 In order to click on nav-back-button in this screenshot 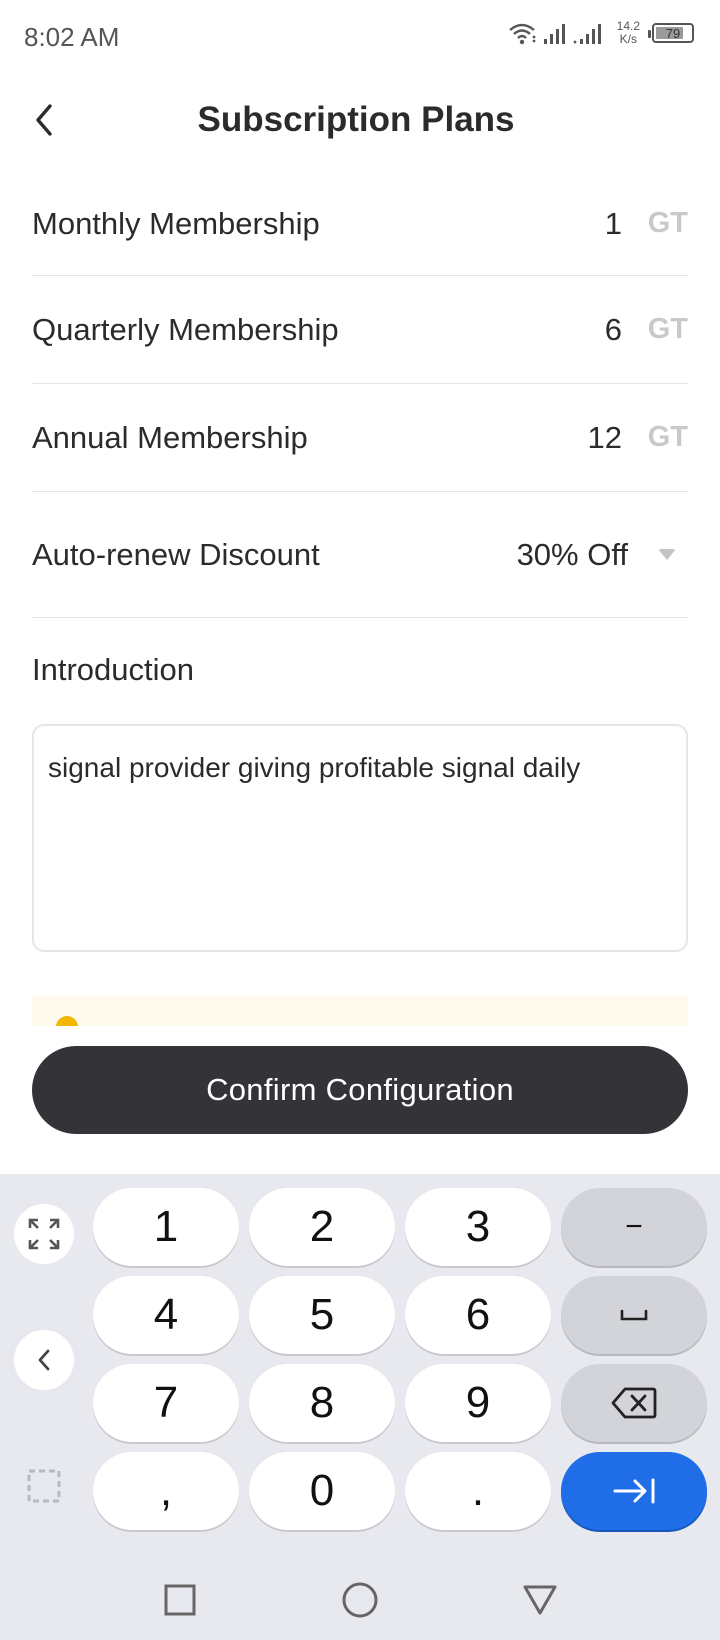, I will do `click(540, 1600)`.